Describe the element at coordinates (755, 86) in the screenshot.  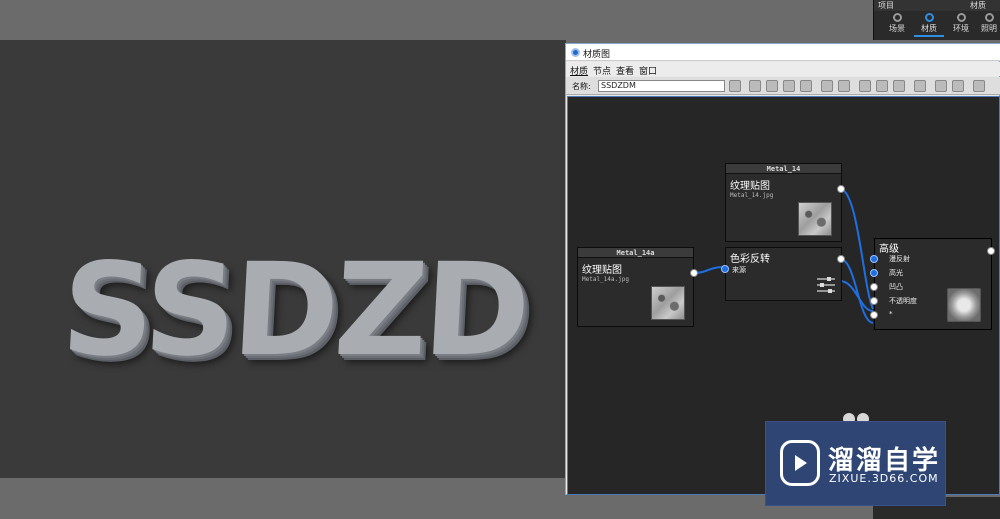
I see `sphere-icon` at that location.